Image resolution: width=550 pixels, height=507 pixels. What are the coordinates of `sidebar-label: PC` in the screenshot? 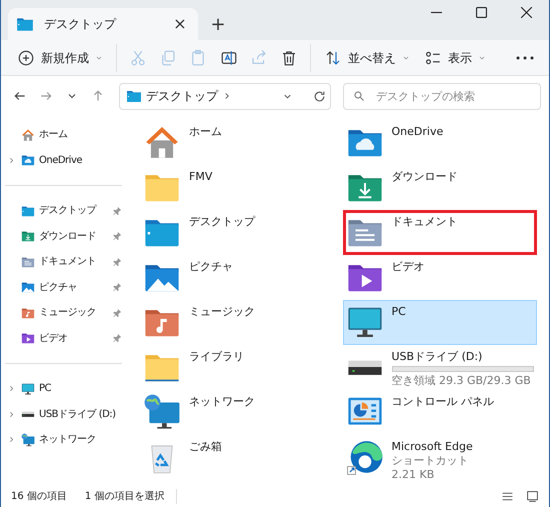 It's located at (45, 389).